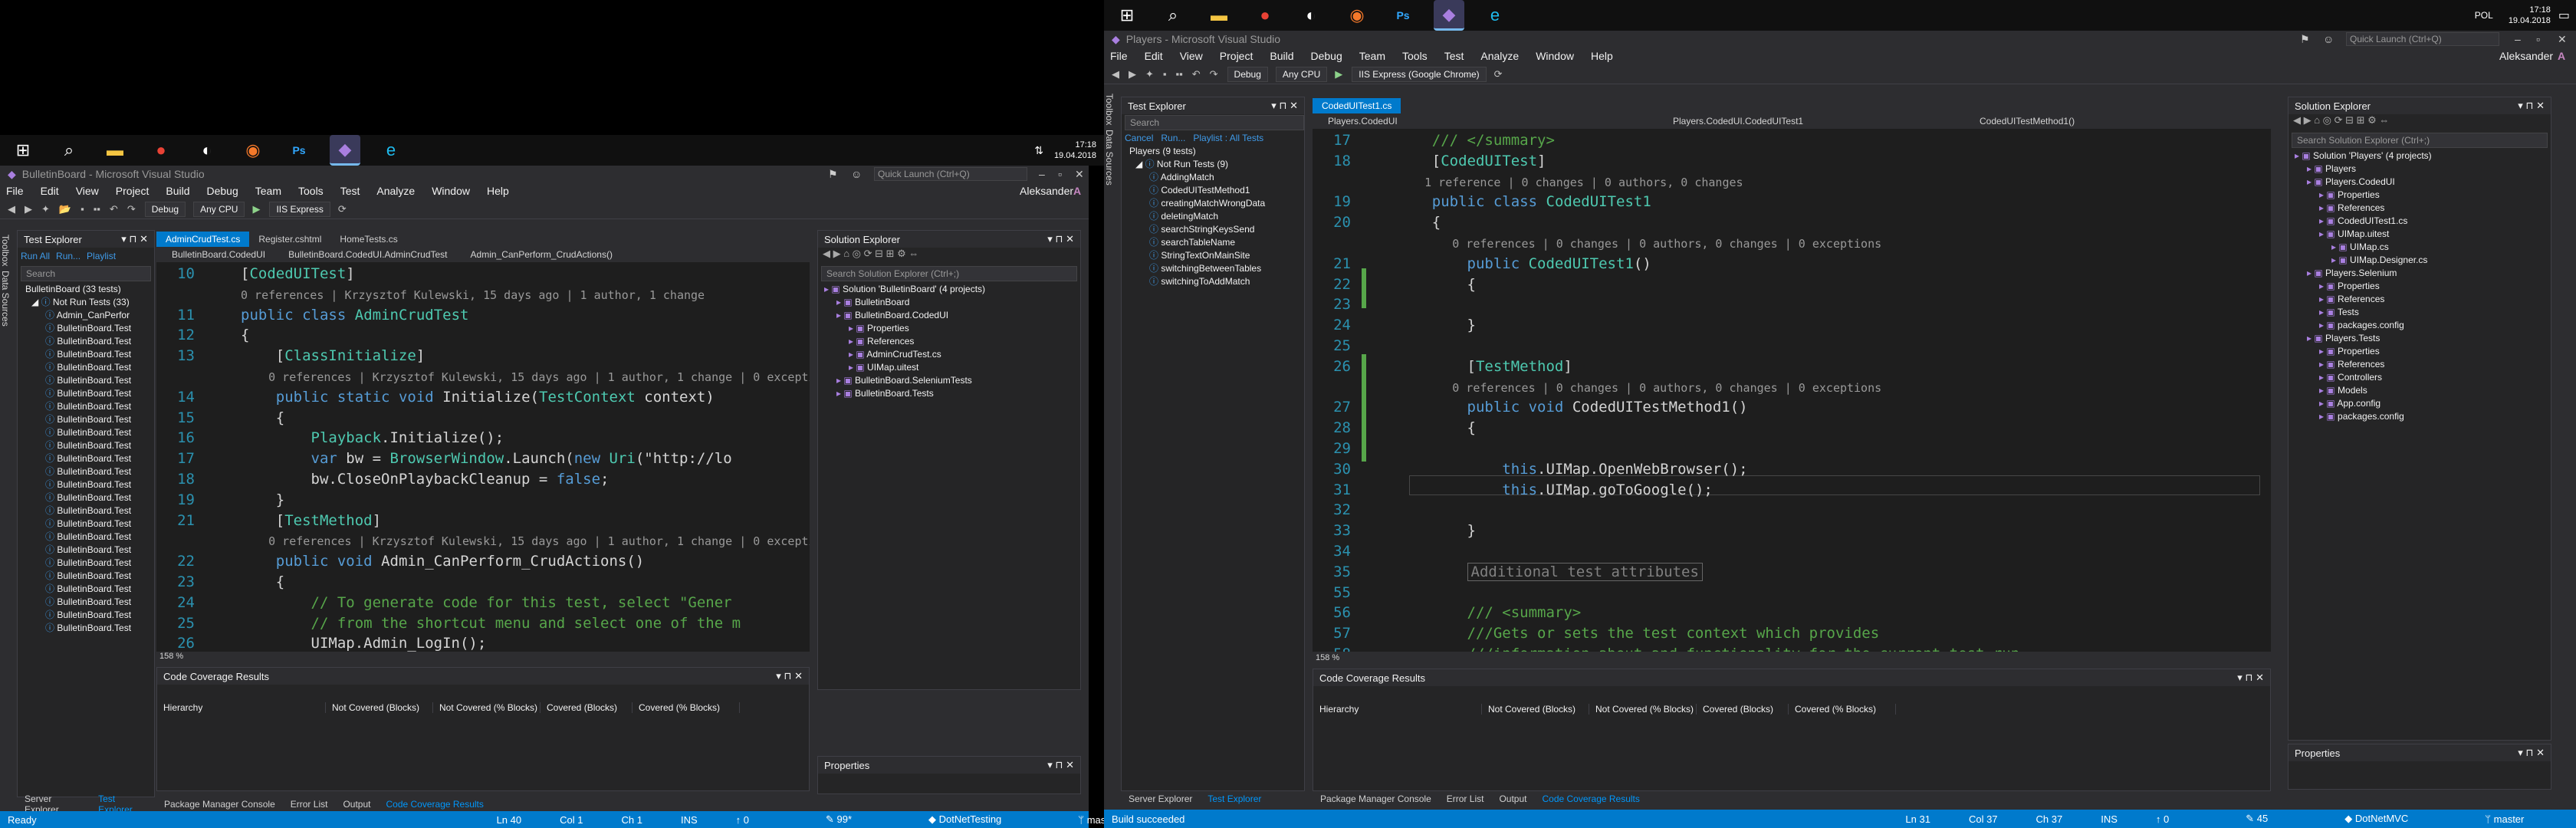 The width and height of the screenshot is (2576, 828). Describe the element at coordinates (2562, 39) in the screenshot. I see `close-button: ✕` at that location.